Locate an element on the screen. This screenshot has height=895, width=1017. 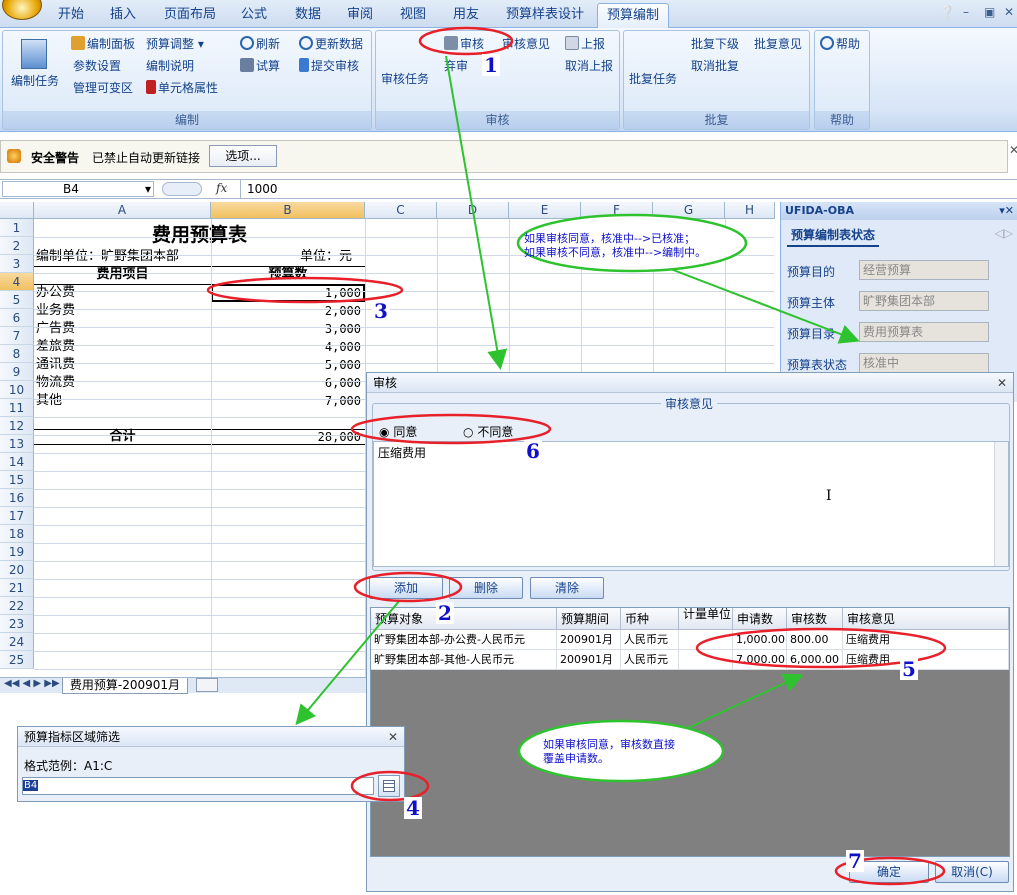
note-status-line-2: 如果审核不同意，核准中-->编制中。 is located at coordinates (615, 252).